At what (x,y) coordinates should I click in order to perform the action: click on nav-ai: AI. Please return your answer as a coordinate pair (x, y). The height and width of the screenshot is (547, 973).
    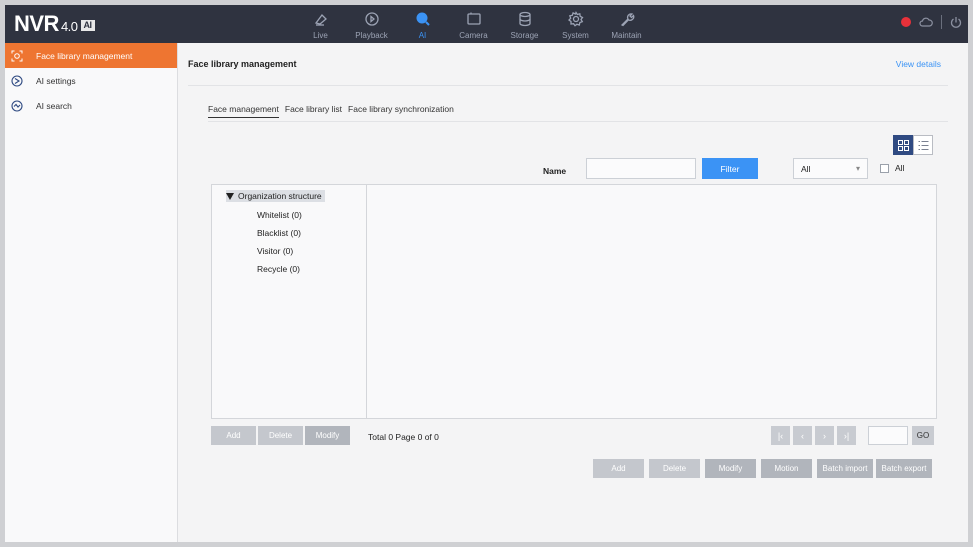
    Looking at the image, I should click on (422, 24).